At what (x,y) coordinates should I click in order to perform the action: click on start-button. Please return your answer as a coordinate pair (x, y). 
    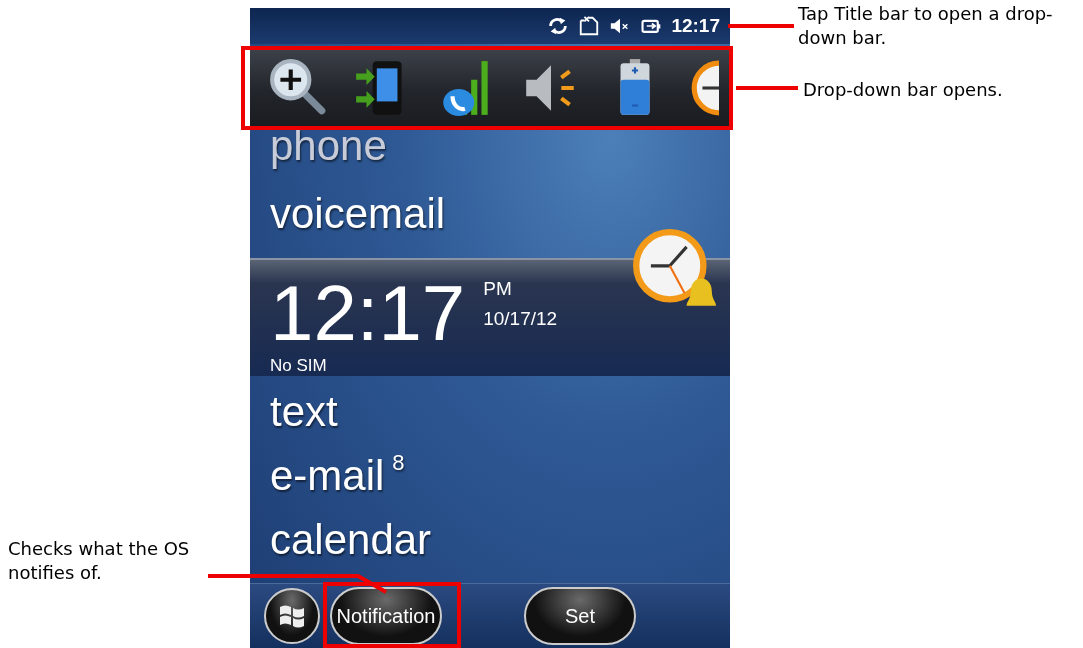
    Looking at the image, I should click on (292, 616).